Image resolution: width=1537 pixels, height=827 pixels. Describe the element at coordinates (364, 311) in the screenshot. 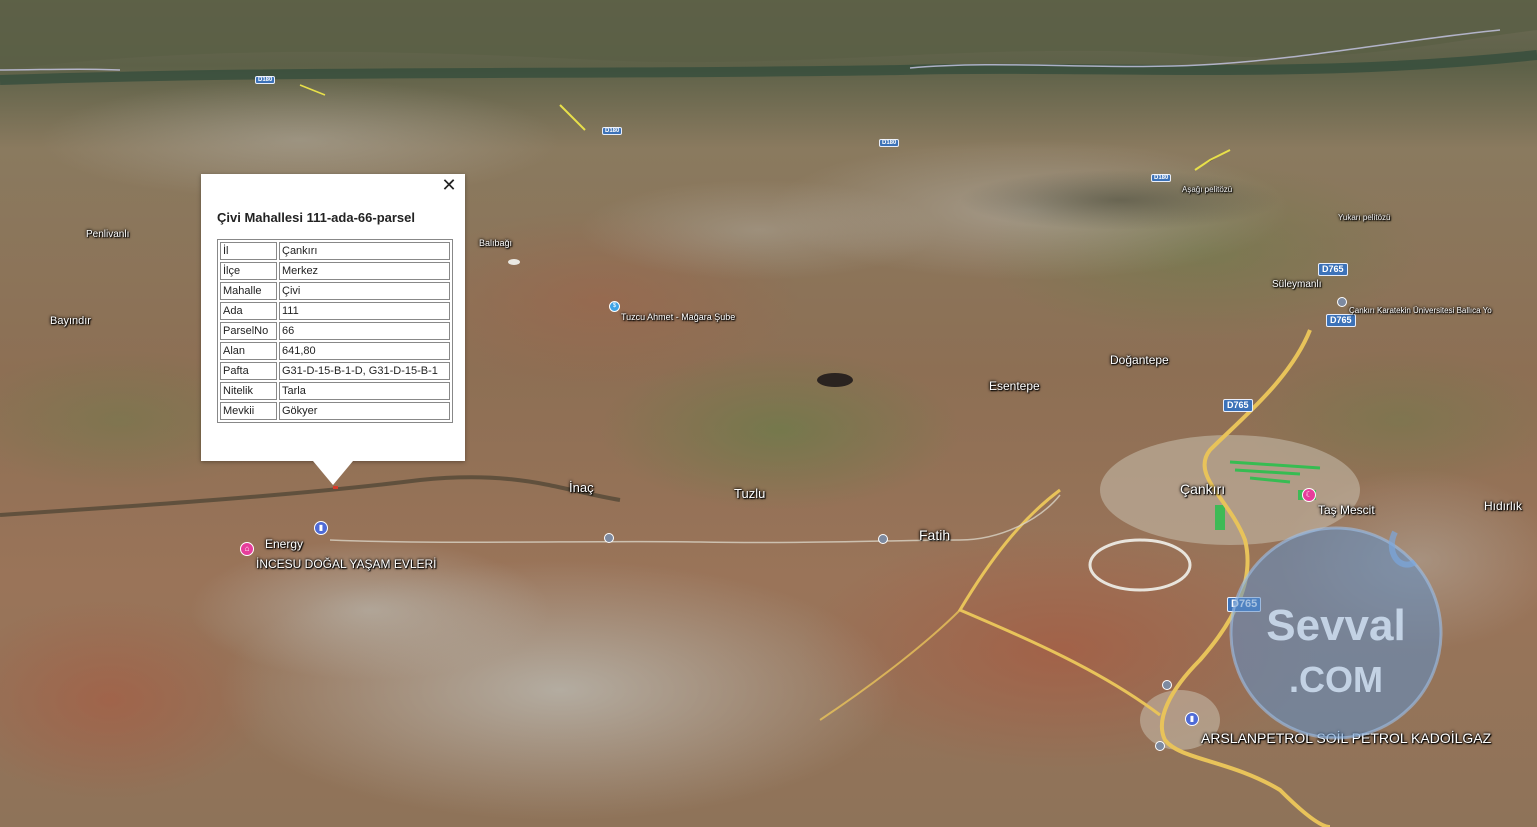

I see `attribute-value: 111` at that location.